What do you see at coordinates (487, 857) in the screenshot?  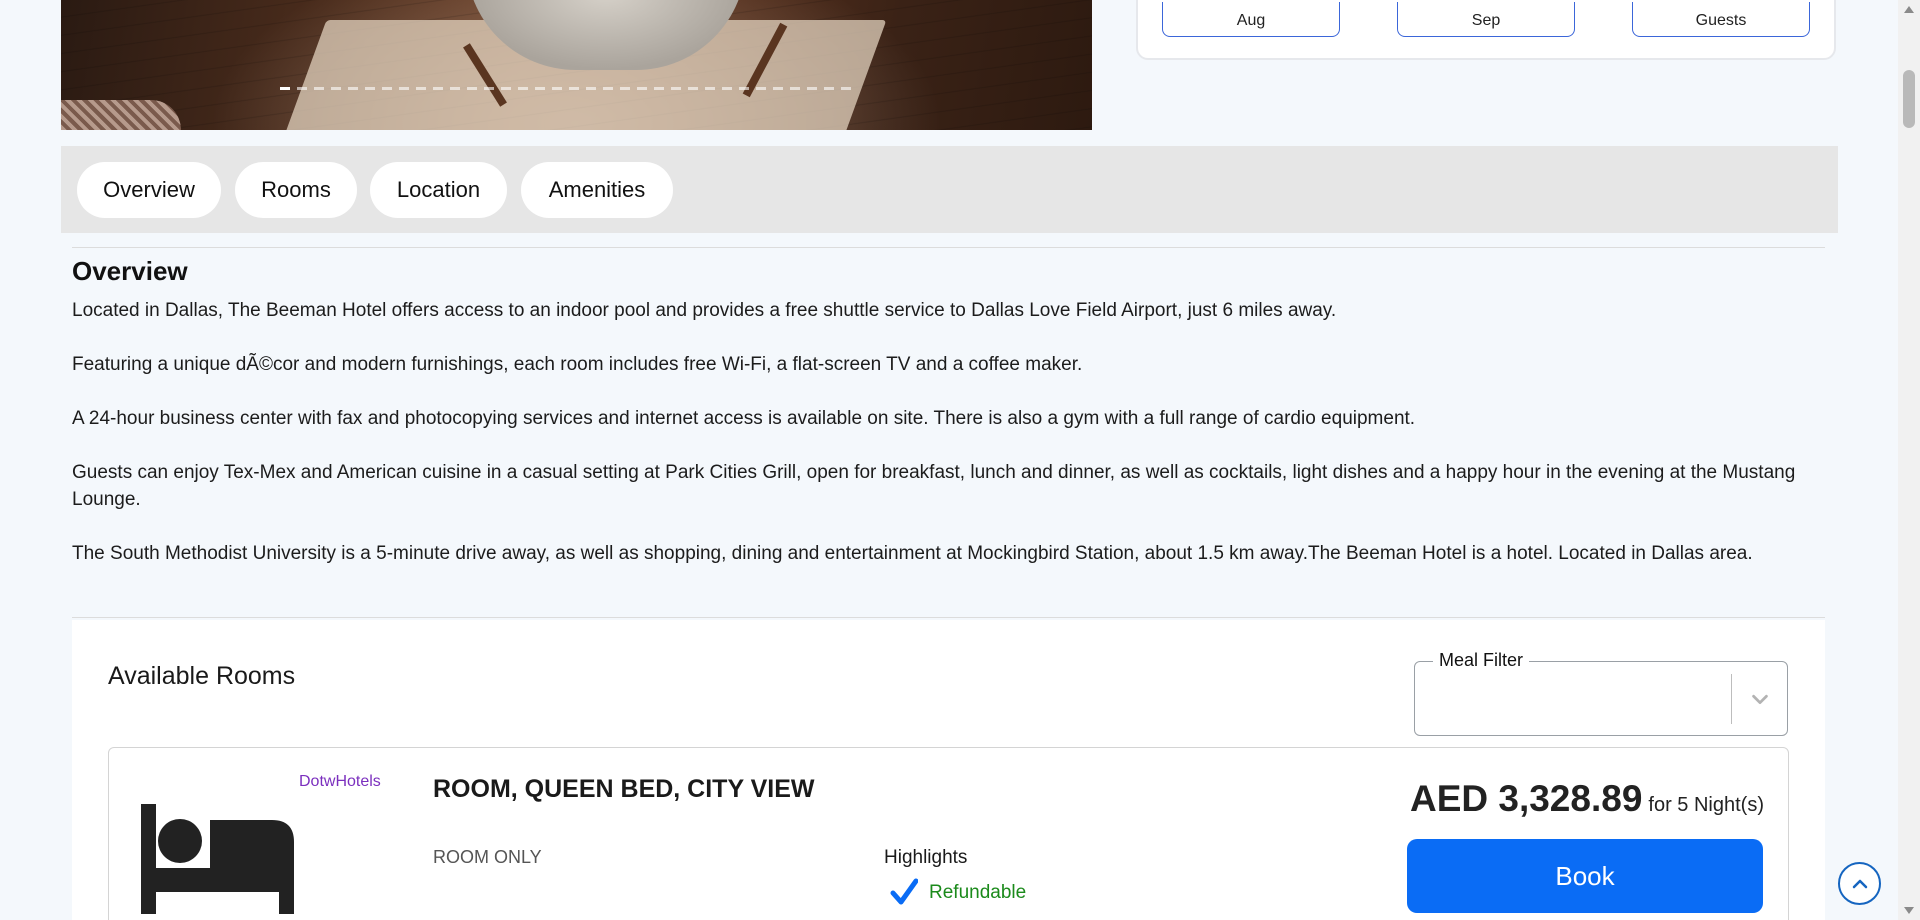 I see `room-board-type: ROOM ONLY` at bounding box center [487, 857].